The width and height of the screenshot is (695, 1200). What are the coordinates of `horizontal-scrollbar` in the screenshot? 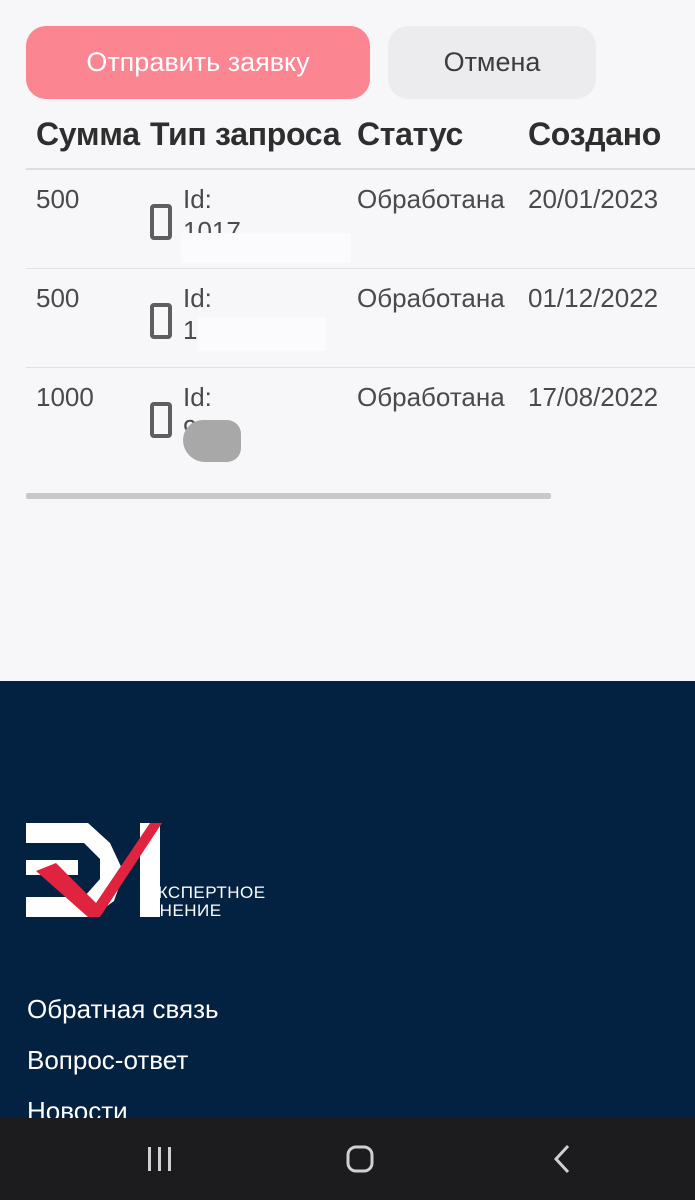 It's located at (288, 496).